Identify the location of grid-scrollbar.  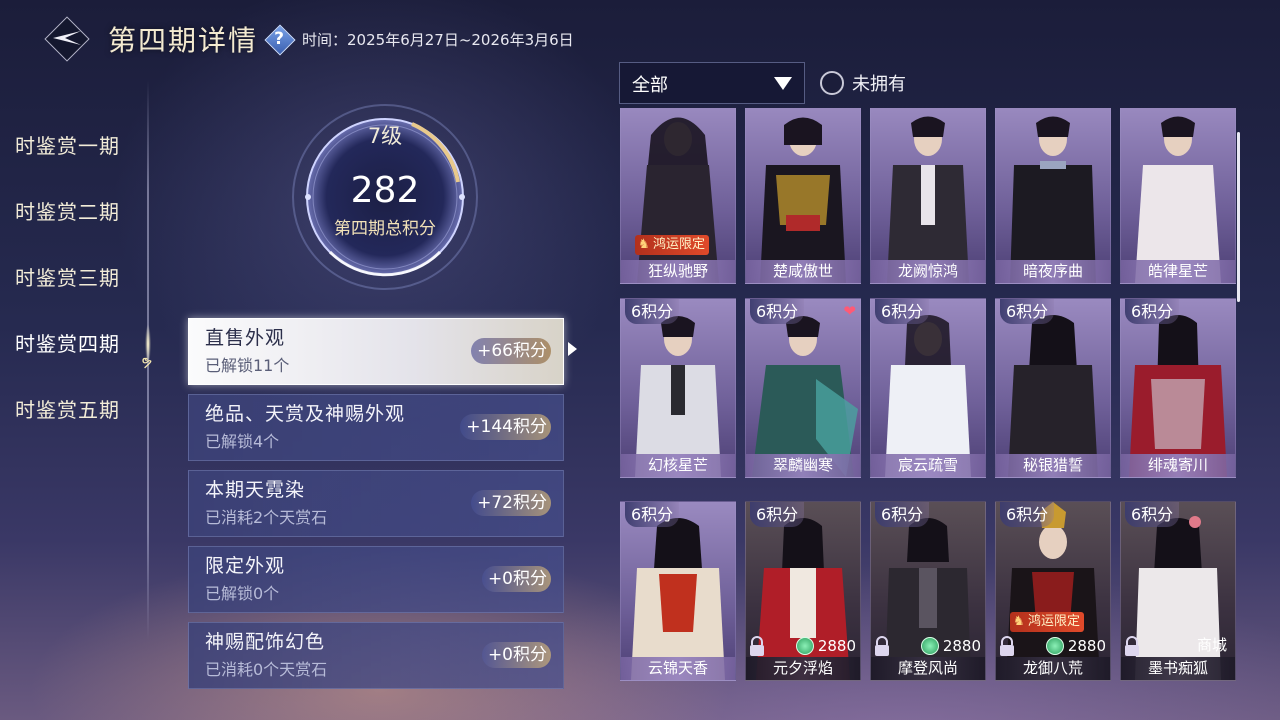
(1238, 217).